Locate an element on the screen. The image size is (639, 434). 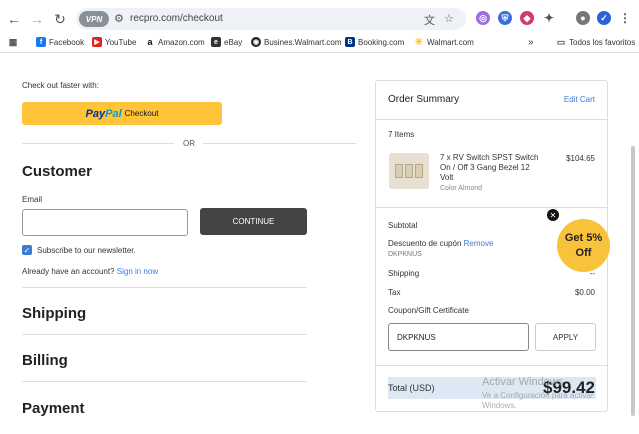
business-icon: ◉ is located at coordinates (256, 42).